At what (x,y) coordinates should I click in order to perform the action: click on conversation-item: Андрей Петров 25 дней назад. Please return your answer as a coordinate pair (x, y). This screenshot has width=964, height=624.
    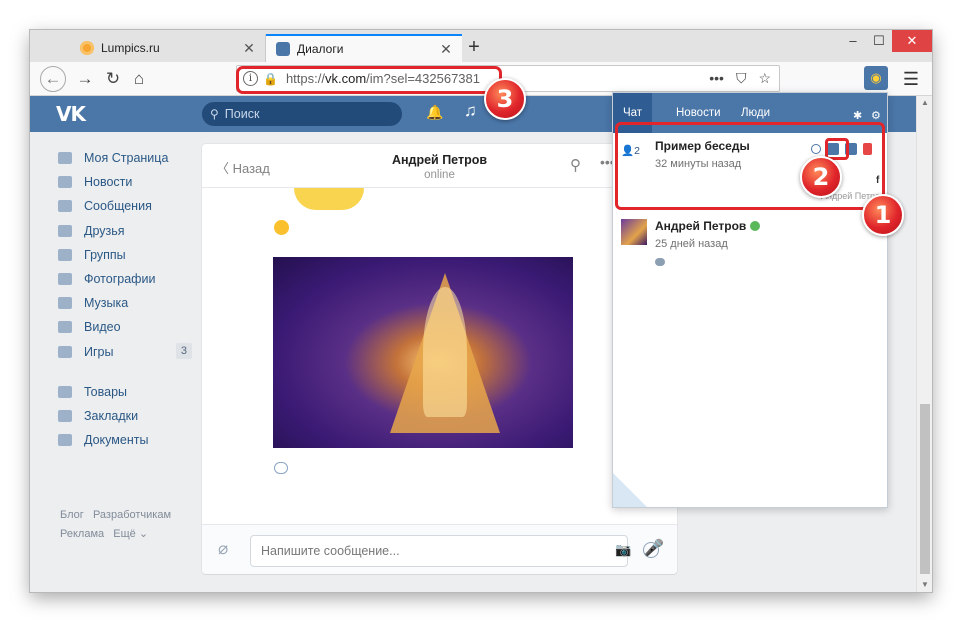
    Looking at the image, I should click on (750, 253).